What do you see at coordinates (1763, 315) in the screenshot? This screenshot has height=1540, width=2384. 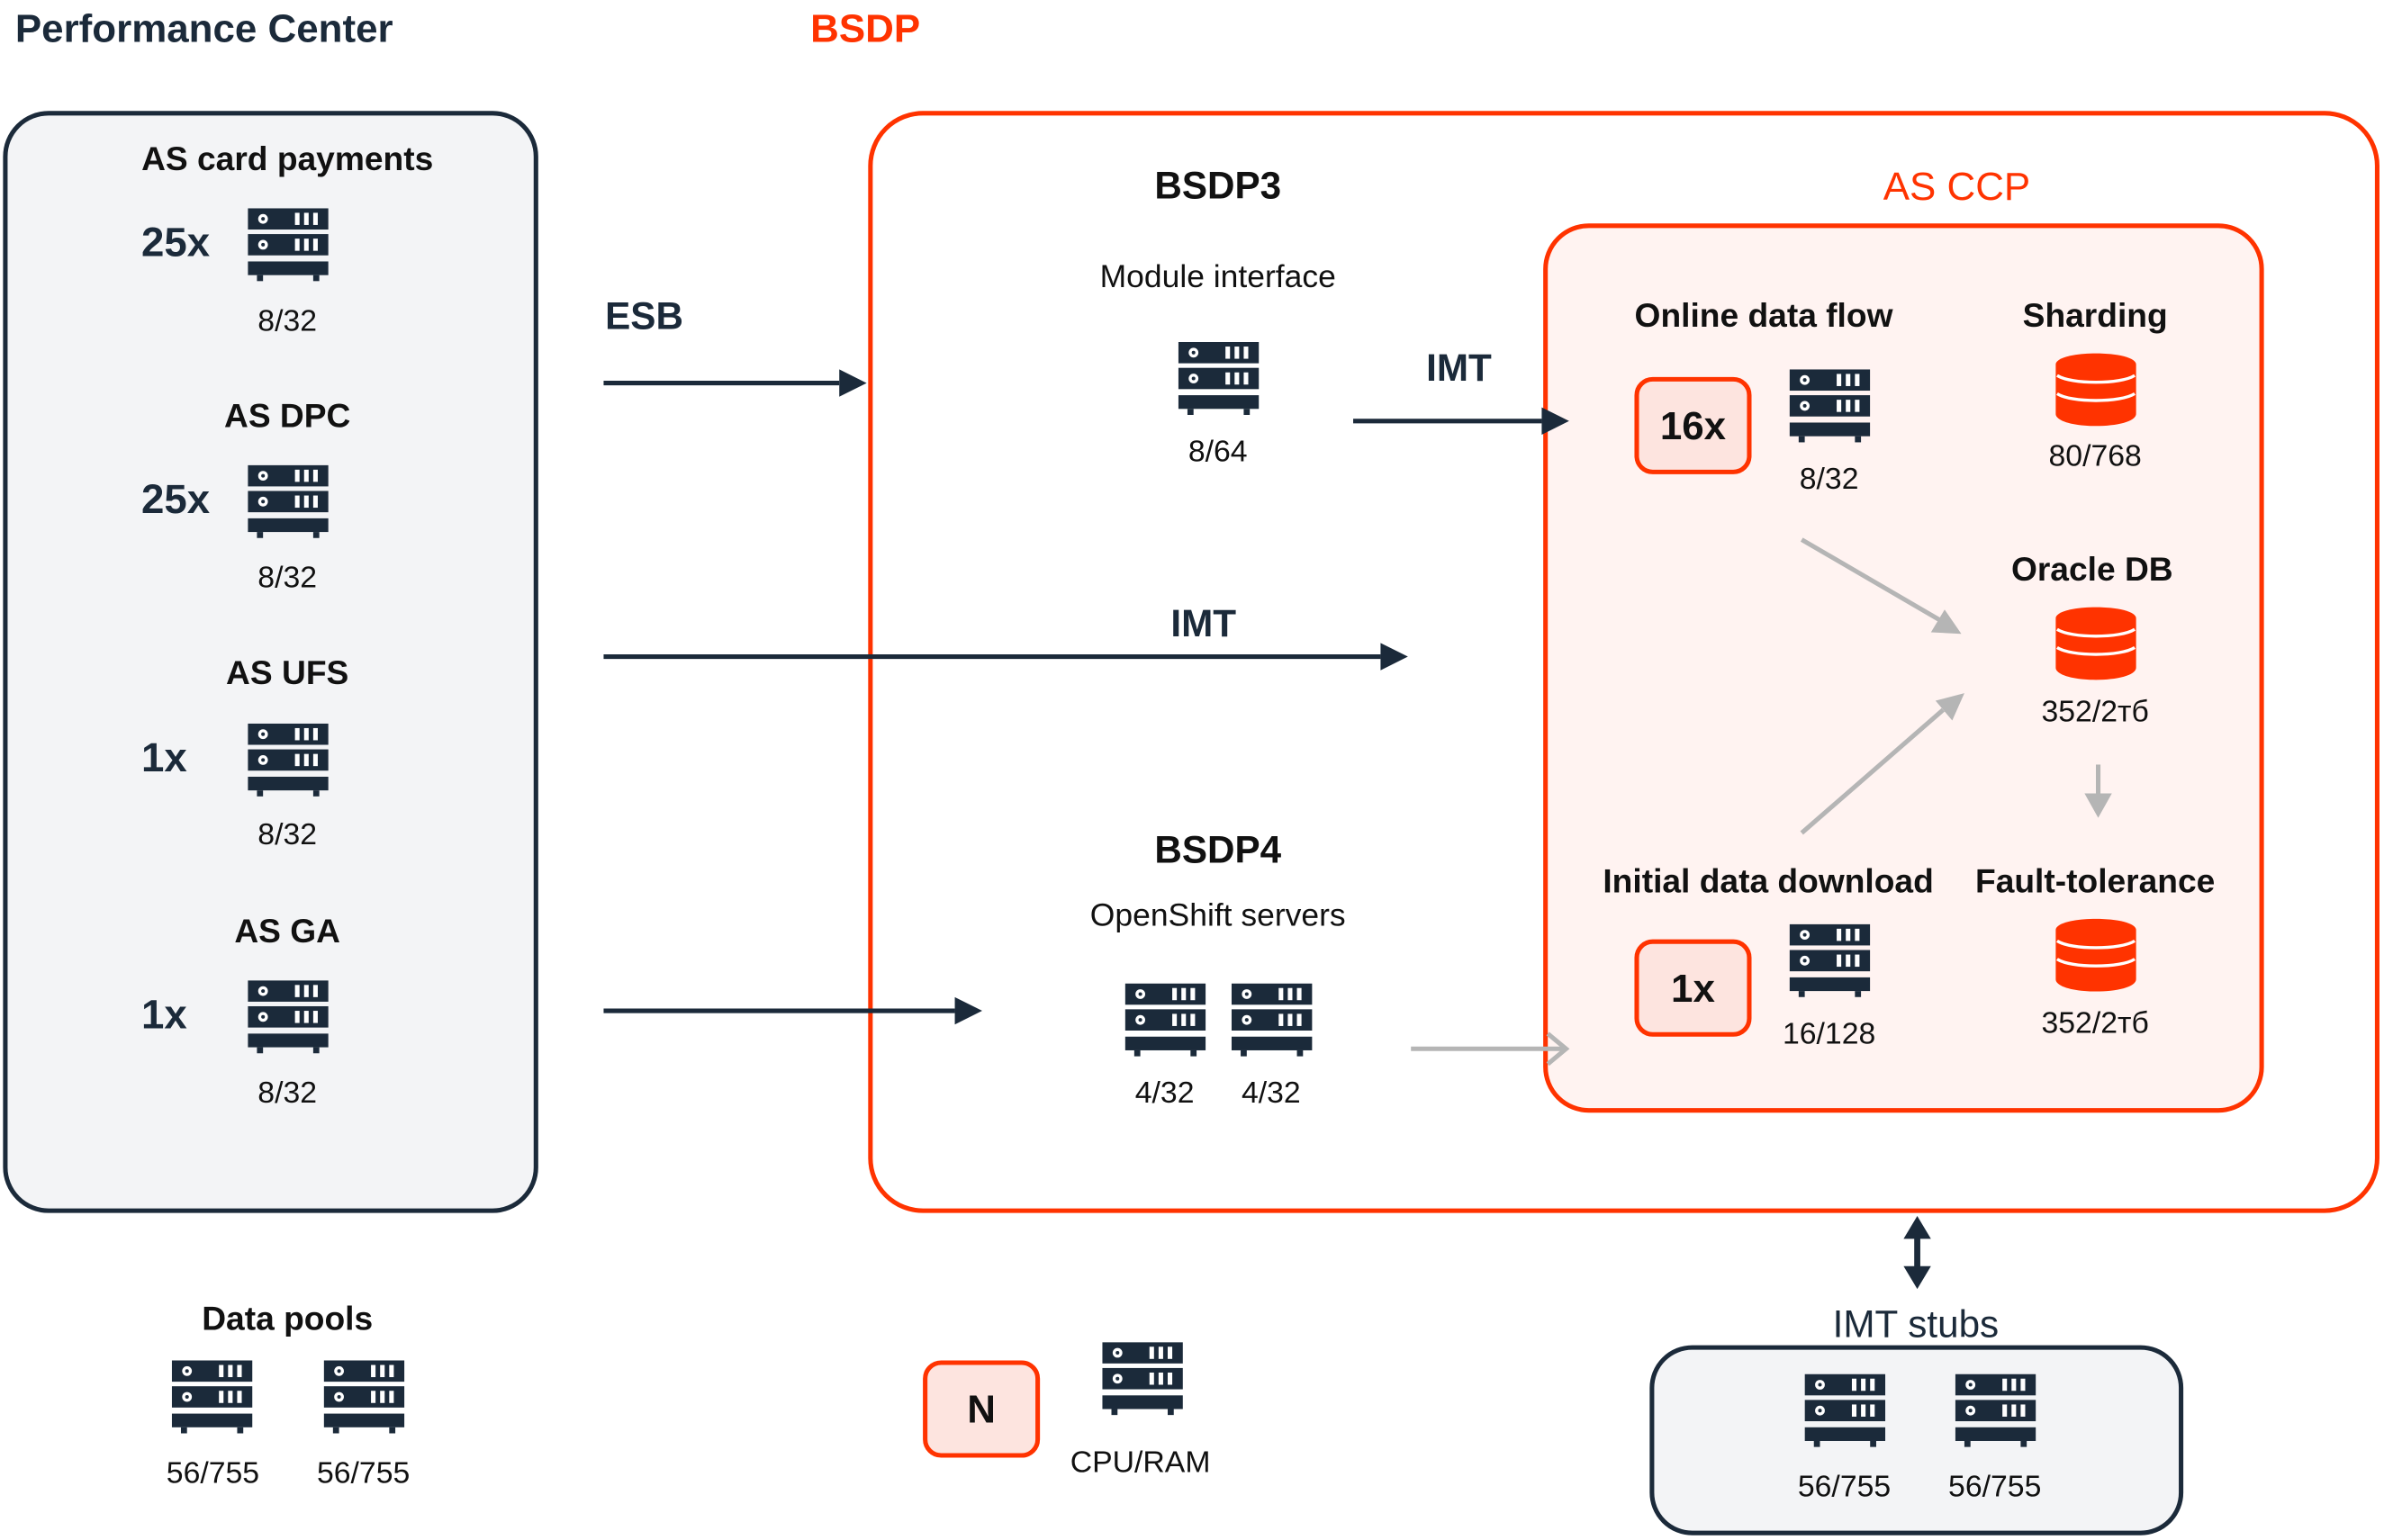 I see `online-data-flow-label: Online data flow` at bounding box center [1763, 315].